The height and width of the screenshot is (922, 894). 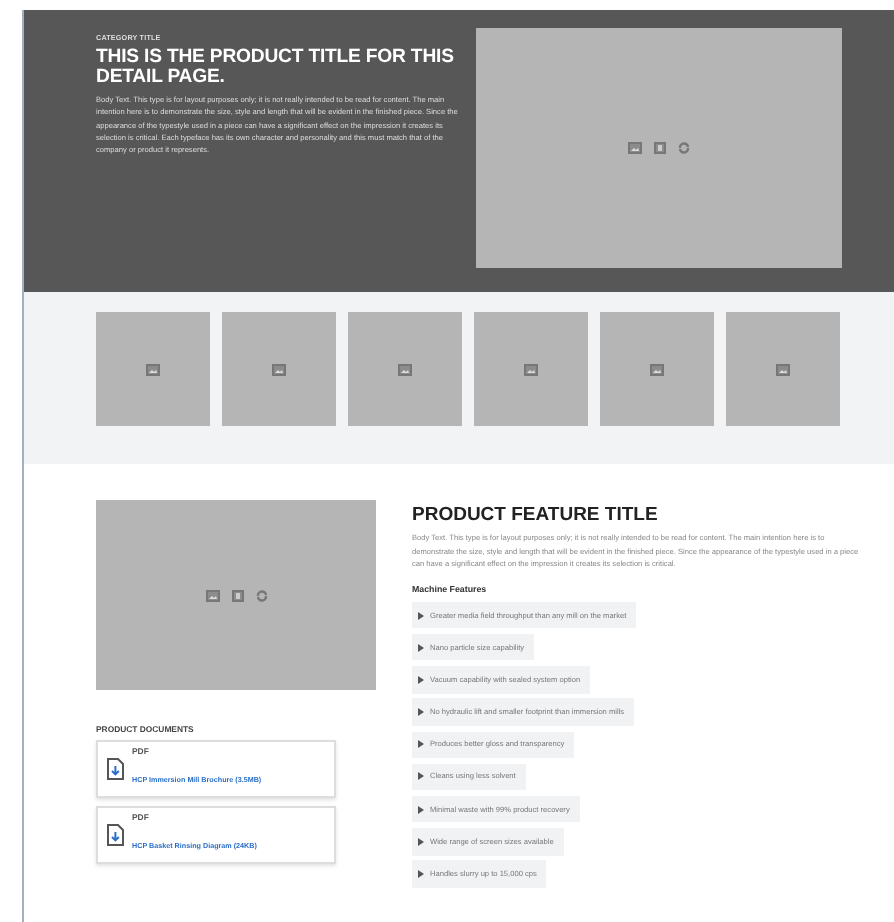 What do you see at coordinates (276, 67) in the screenshot?
I see `product-title: THIS IS THE PRODUCT TITLE FOR THIS DETAIL PAGE.` at bounding box center [276, 67].